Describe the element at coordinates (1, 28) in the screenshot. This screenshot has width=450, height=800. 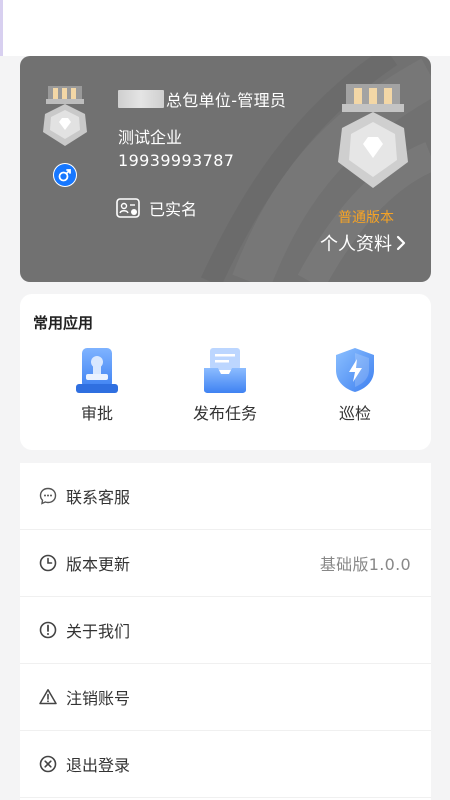
I see `left-accent` at that location.